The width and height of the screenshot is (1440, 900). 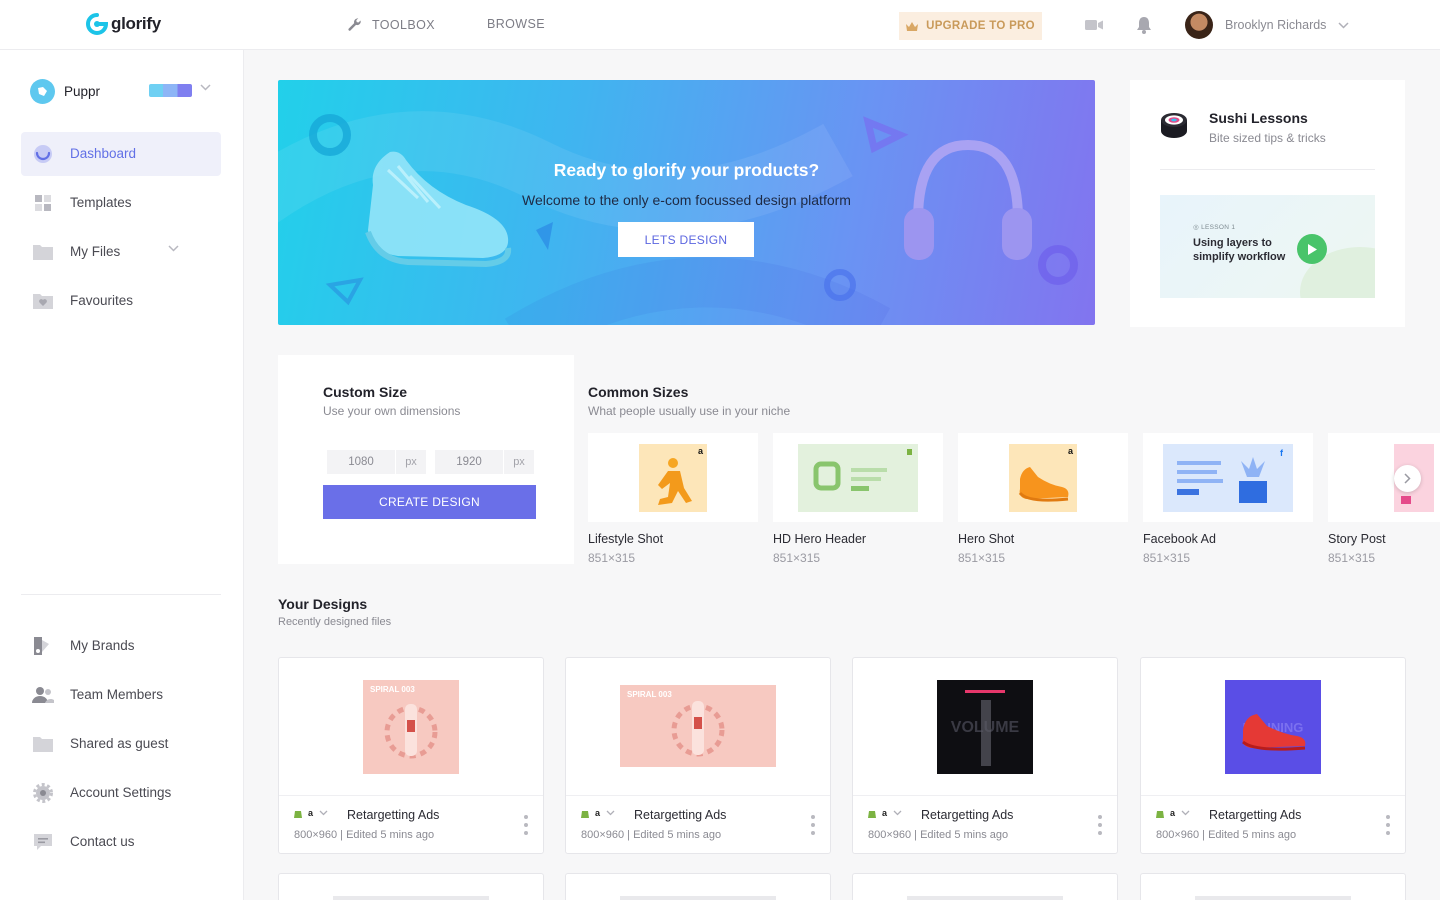 I want to click on brand-color-swatch, so click(x=170, y=90).